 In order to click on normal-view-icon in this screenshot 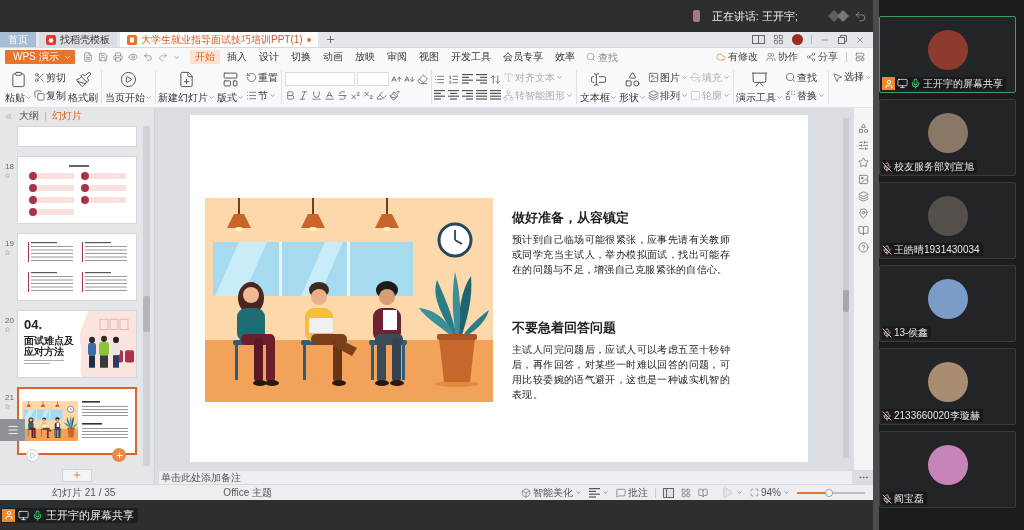, I will do `click(668, 492)`.